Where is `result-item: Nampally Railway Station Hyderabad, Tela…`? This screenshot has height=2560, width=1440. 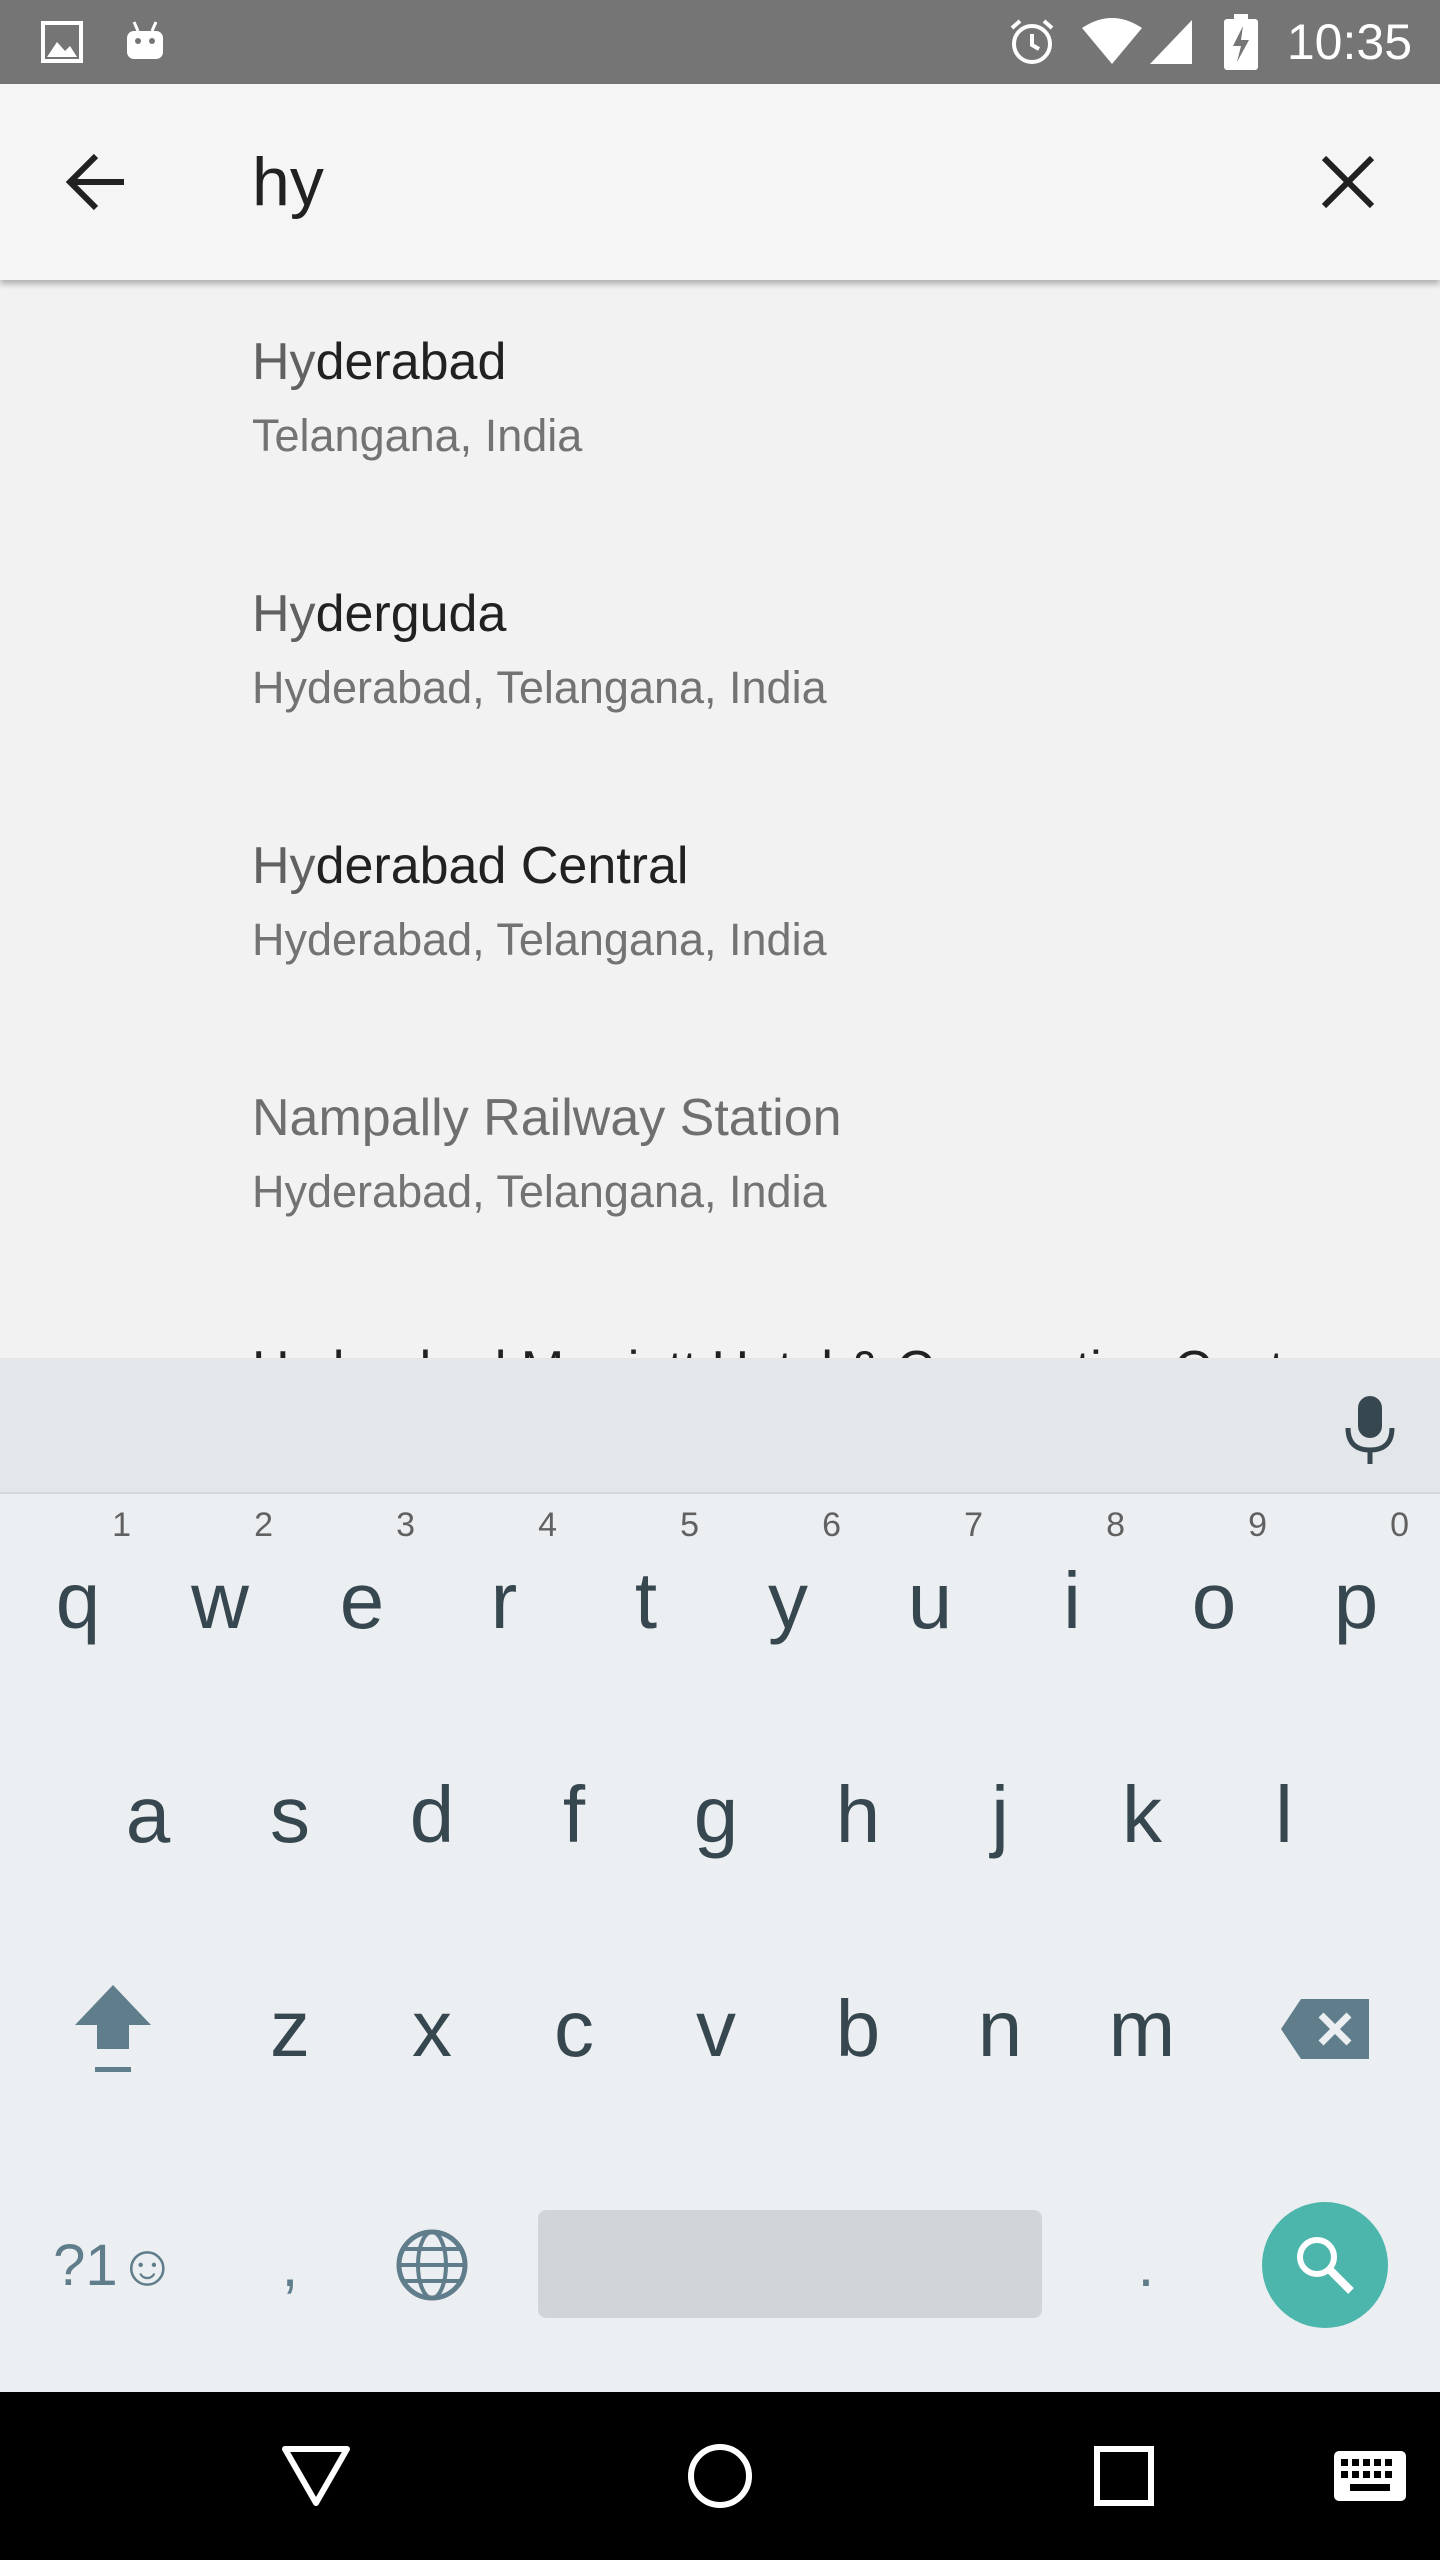 result-item: Nampally Railway Station Hyderabad, Tela… is located at coordinates (720, 1162).